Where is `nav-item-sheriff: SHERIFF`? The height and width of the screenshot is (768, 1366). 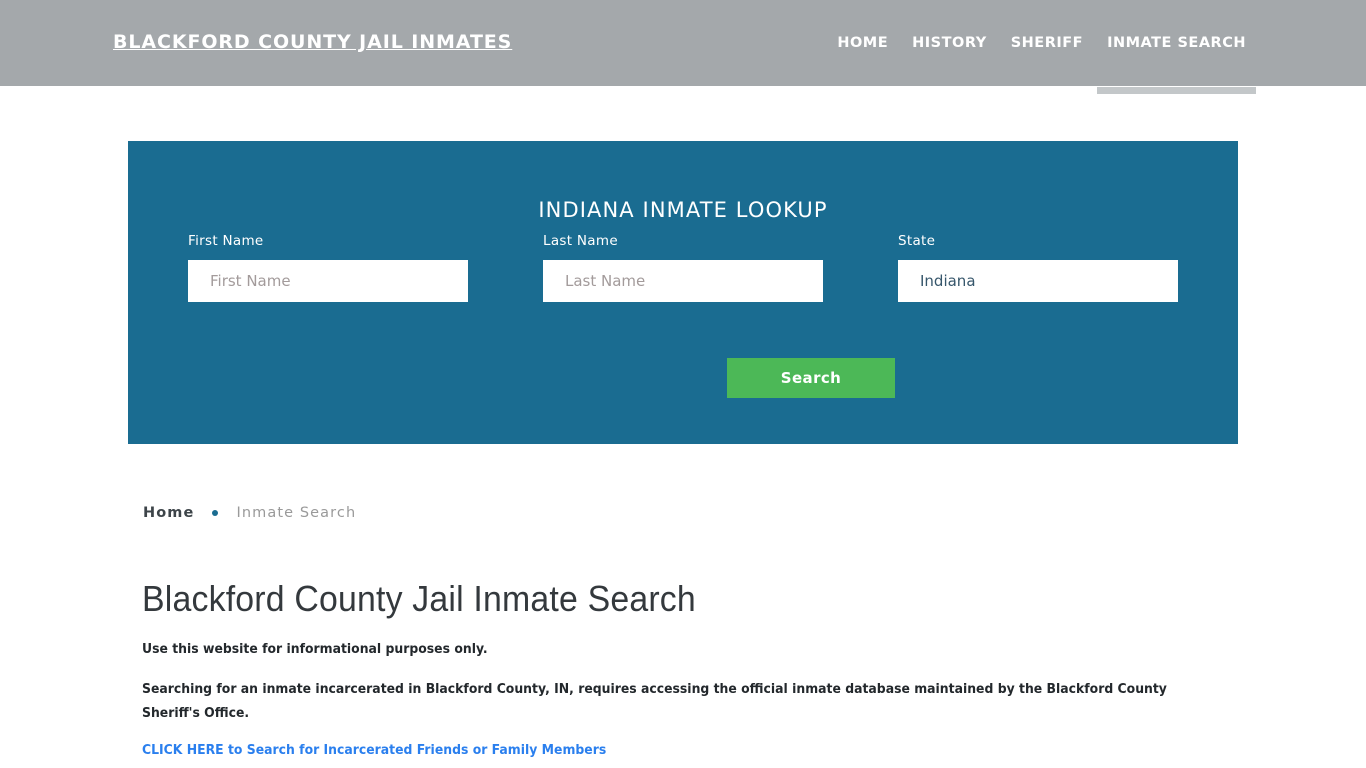 nav-item-sheriff: SHERIFF is located at coordinates (1047, 43).